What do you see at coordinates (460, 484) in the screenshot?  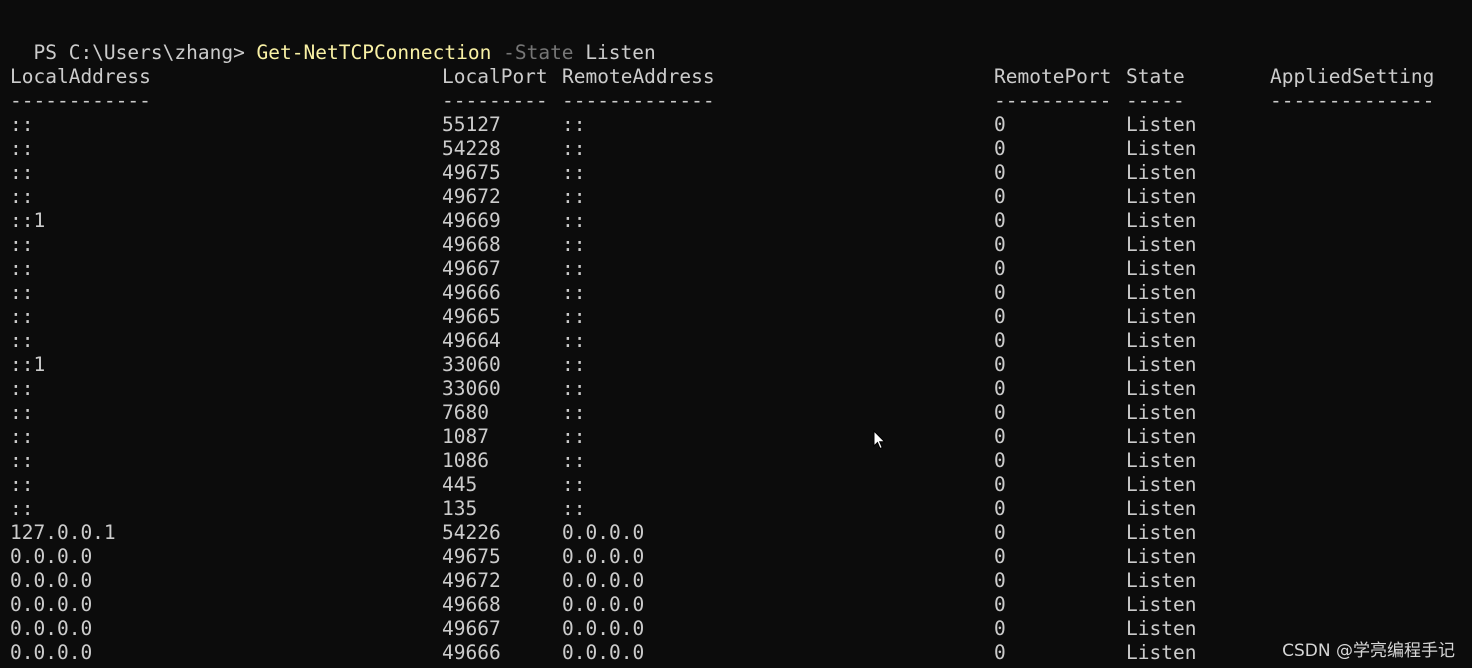 I see `cell-local-port: 445` at bounding box center [460, 484].